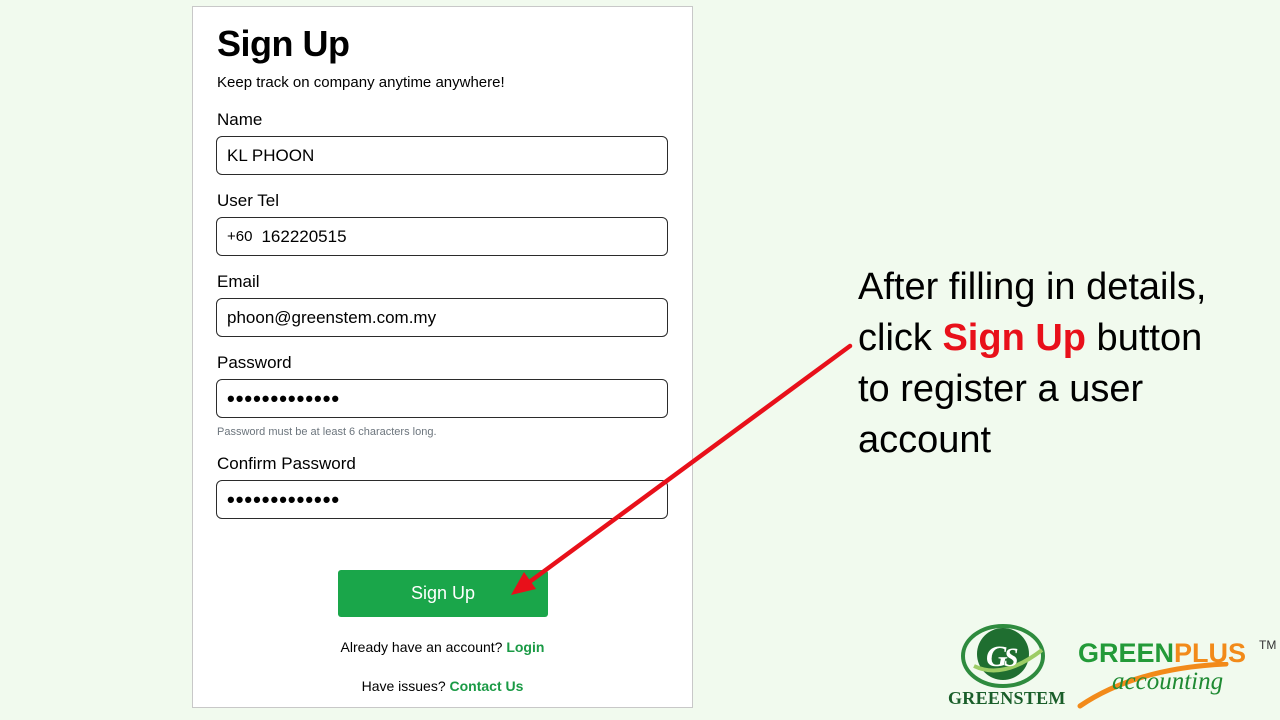 The width and height of the screenshot is (1280, 720). What do you see at coordinates (240, 119) in the screenshot?
I see `name-label: Name` at bounding box center [240, 119].